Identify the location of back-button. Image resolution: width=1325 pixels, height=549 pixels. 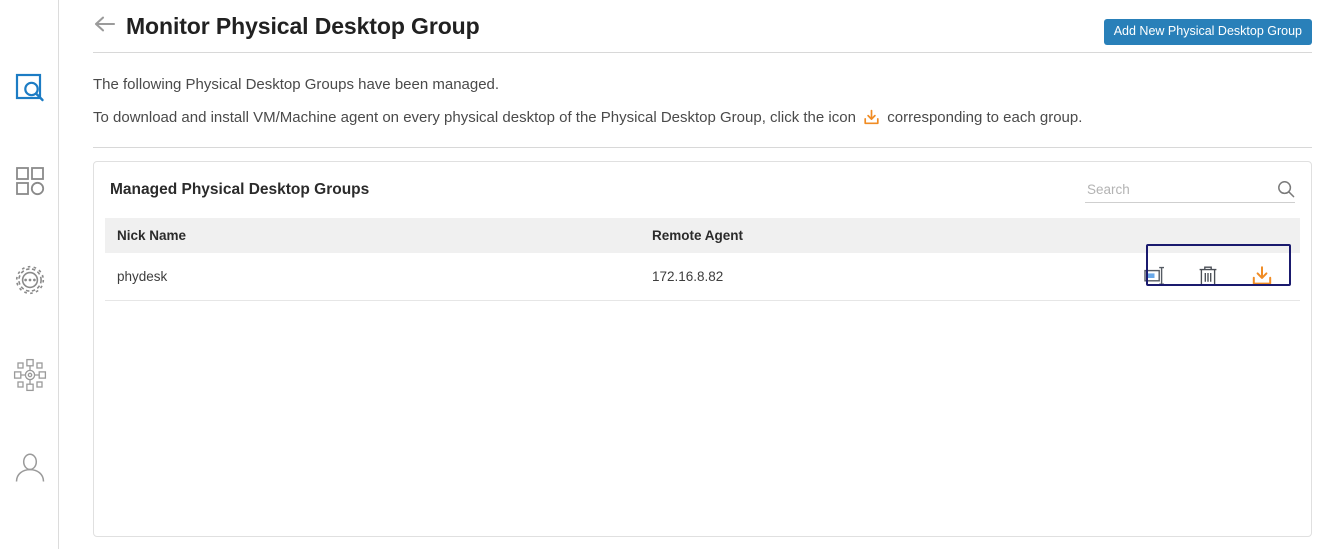
(105, 26).